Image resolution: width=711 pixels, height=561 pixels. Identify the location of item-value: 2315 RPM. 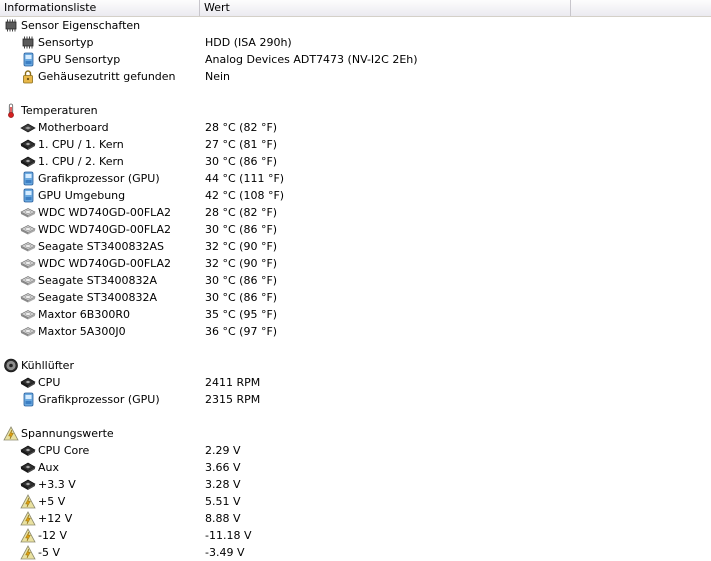
(233, 399).